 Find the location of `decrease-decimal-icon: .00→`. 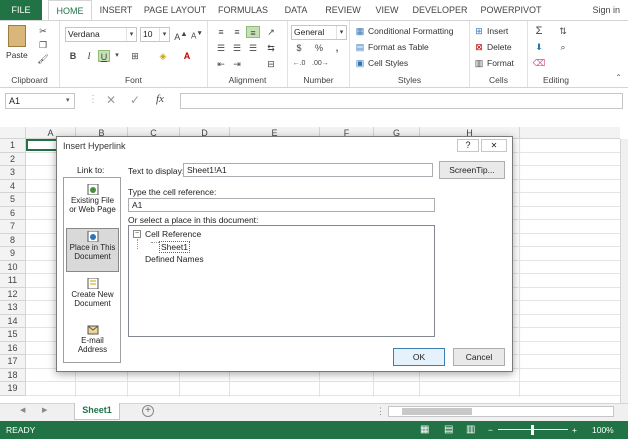

decrease-decimal-icon: .00→ is located at coordinates (320, 64).